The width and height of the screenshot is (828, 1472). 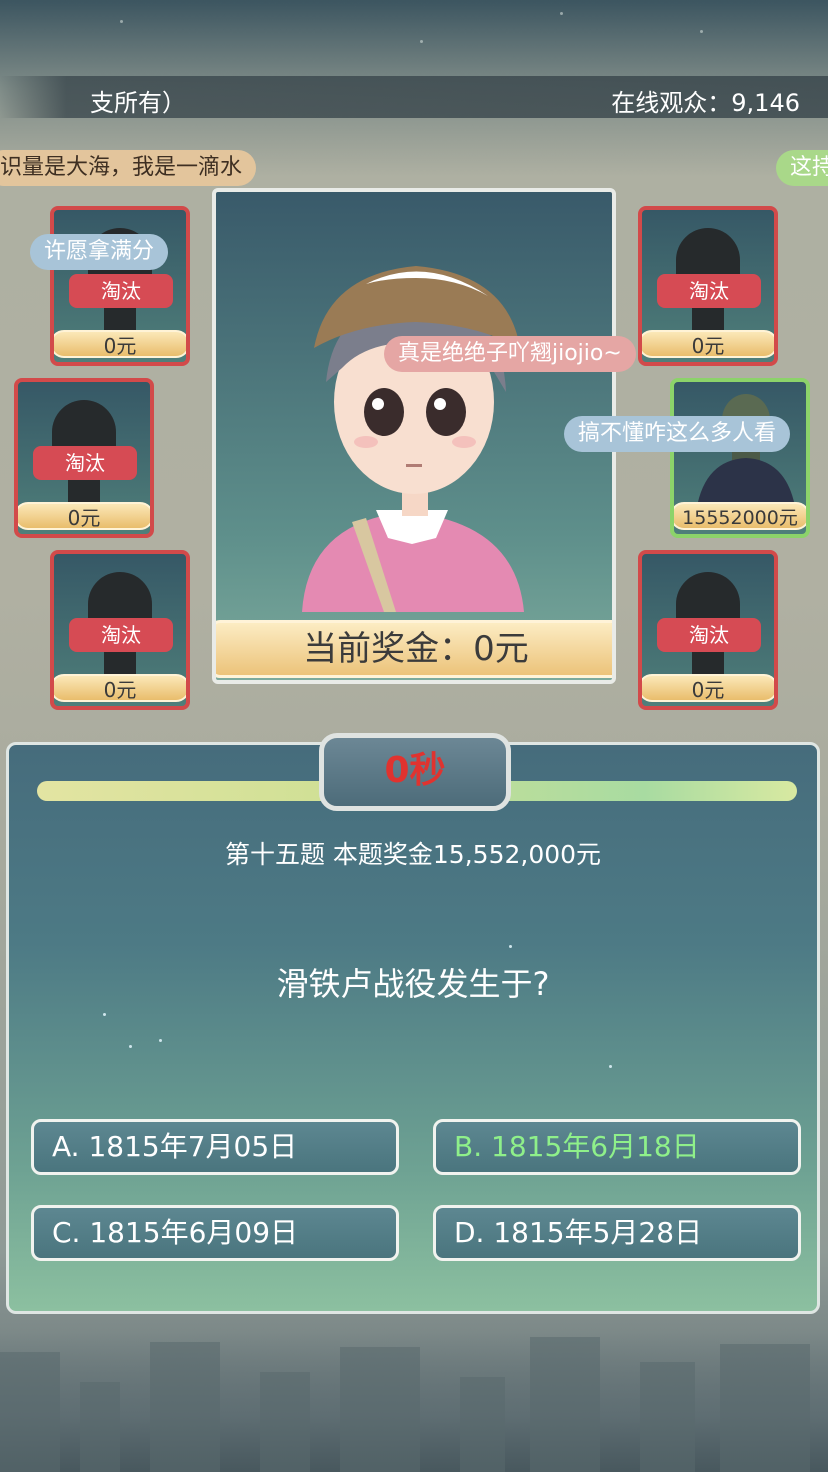 What do you see at coordinates (215, 1147) in the screenshot?
I see `option-a-button: A. 1815年7月05日` at bounding box center [215, 1147].